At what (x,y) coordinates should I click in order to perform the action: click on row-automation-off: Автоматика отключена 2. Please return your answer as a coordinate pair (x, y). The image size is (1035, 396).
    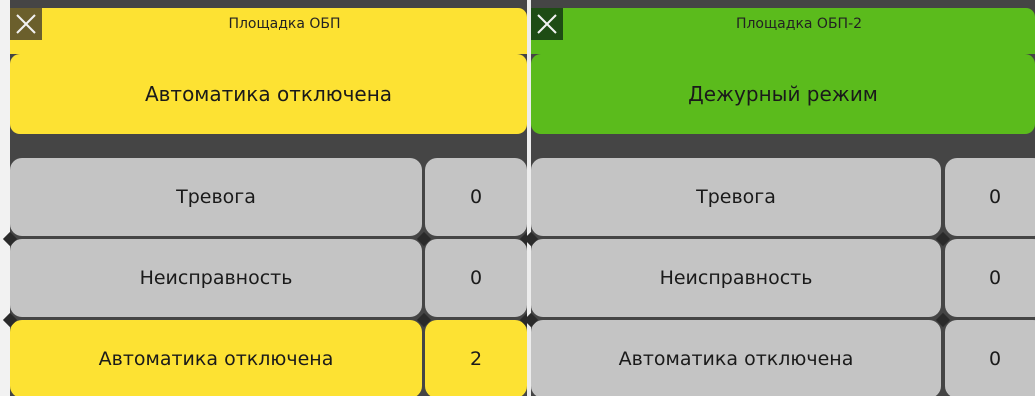
    Looking at the image, I should click on (268, 358).